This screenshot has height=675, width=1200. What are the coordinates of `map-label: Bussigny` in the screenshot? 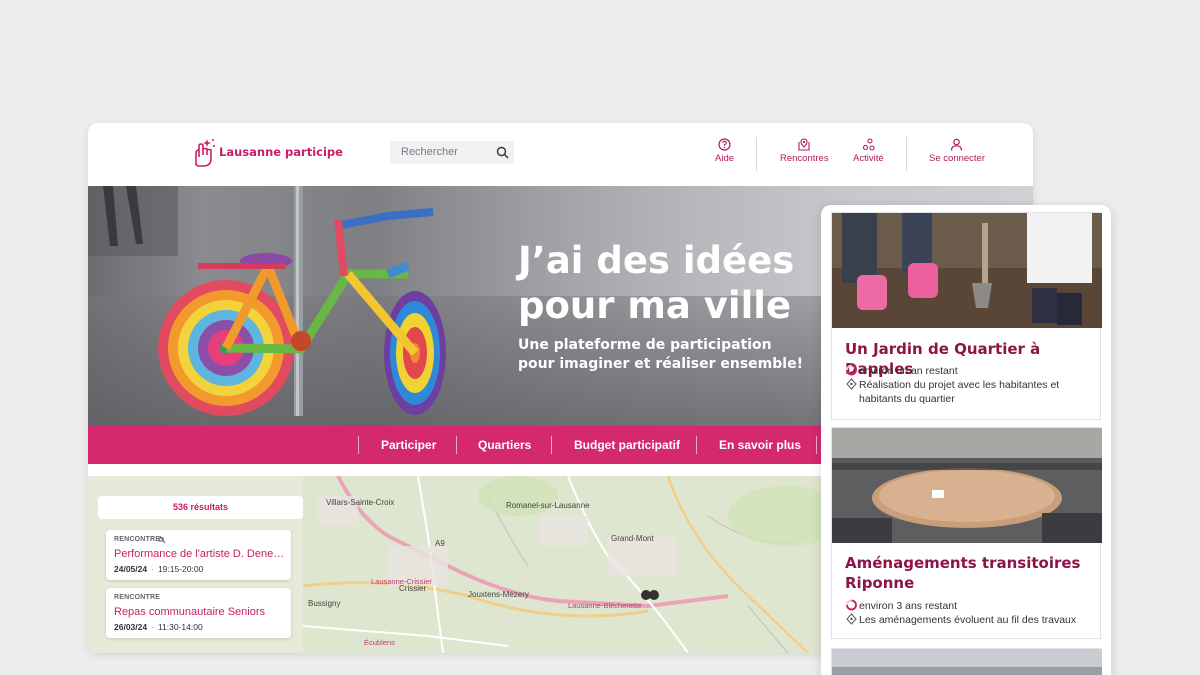 It's located at (324, 603).